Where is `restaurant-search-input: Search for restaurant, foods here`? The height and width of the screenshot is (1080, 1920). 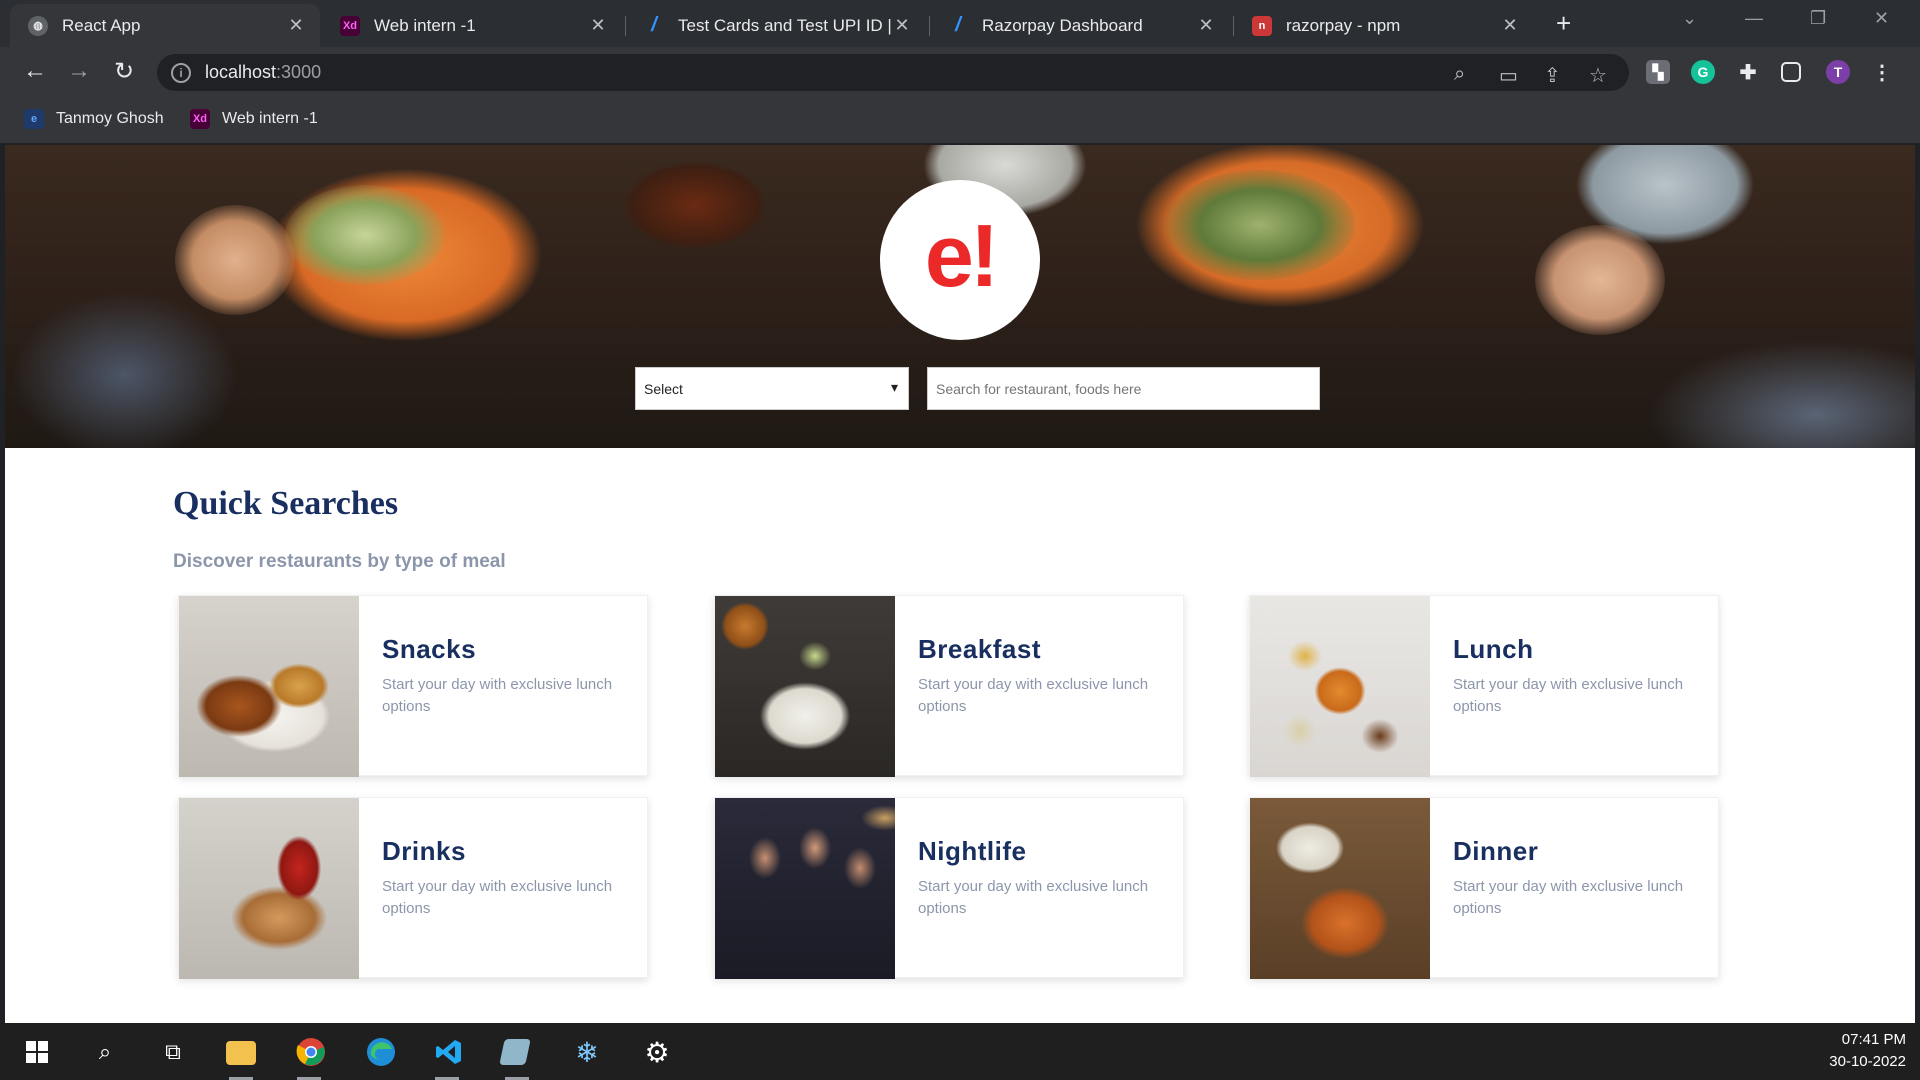 restaurant-search-input: Search for restaurant, foods here is located at coordinates (1123, 388).